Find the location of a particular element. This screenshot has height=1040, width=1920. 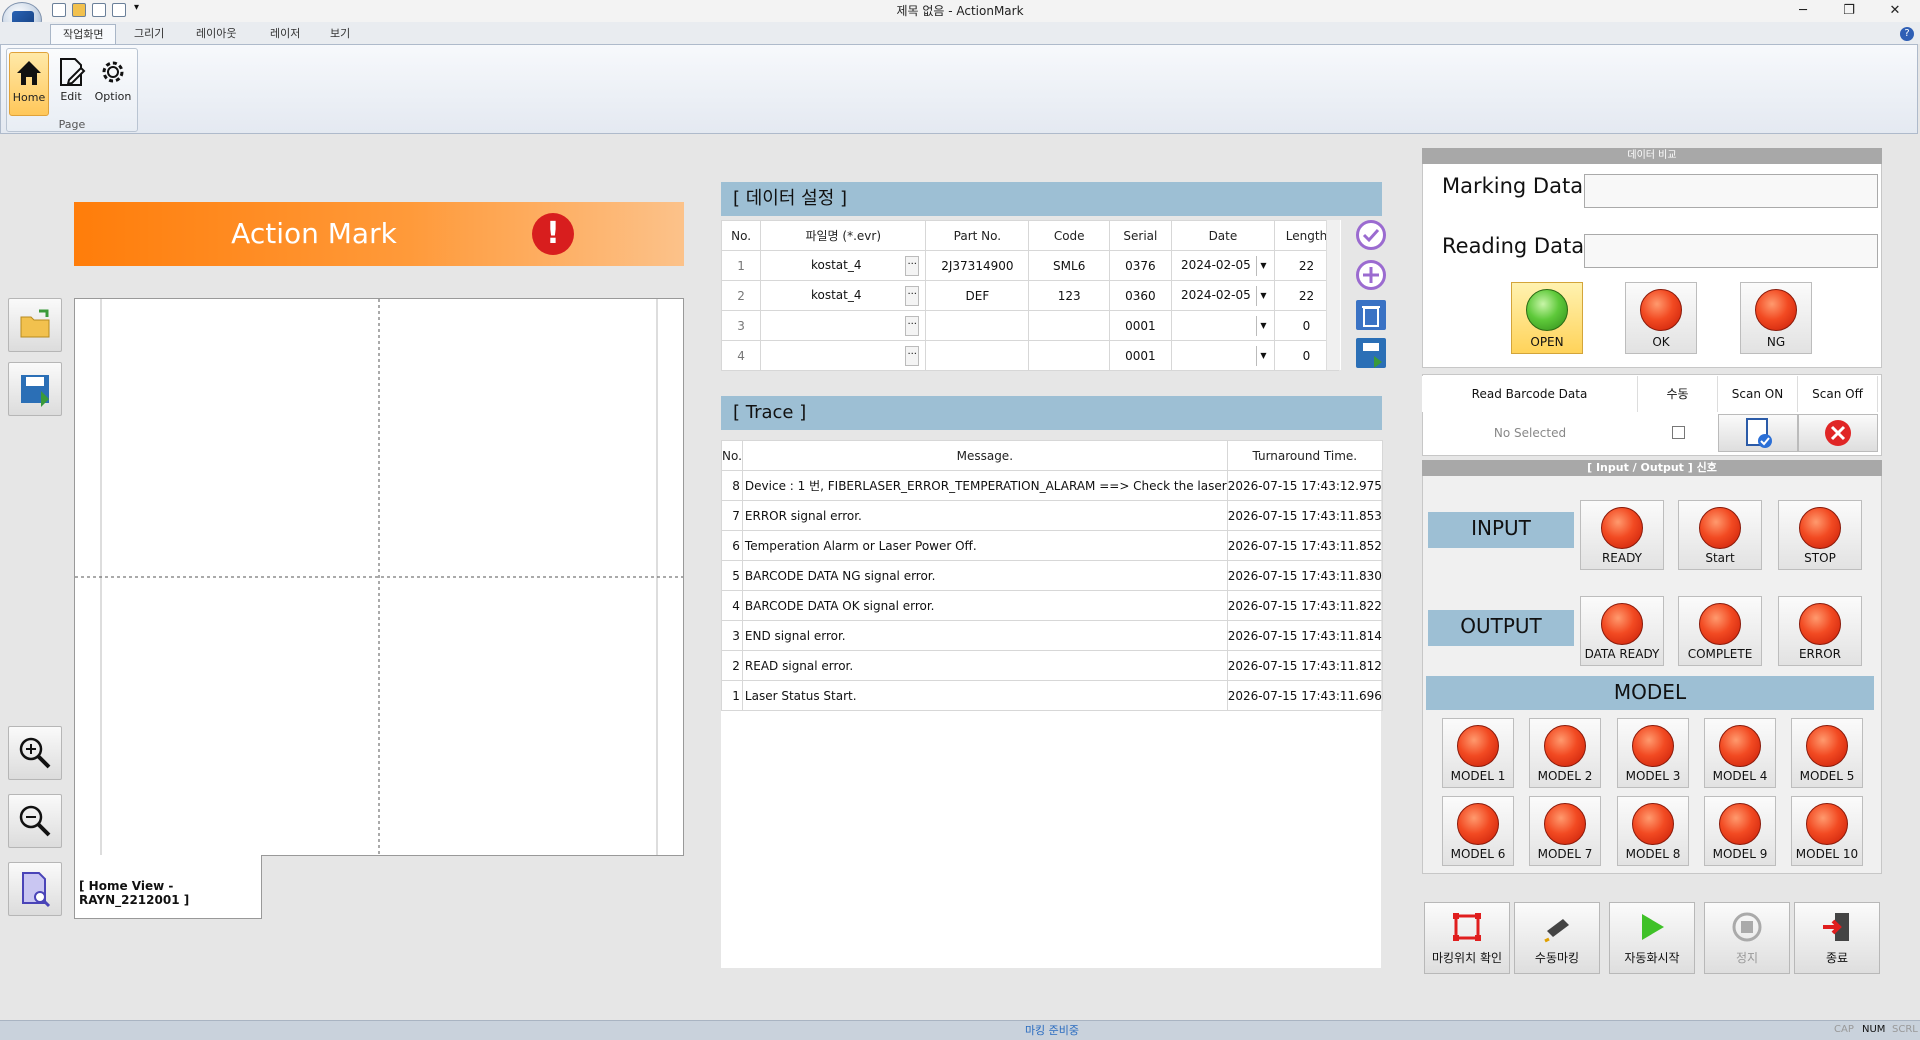

table-row: 4 ··· 0001 ▼ 0 is located at coordinates (1029, 355).